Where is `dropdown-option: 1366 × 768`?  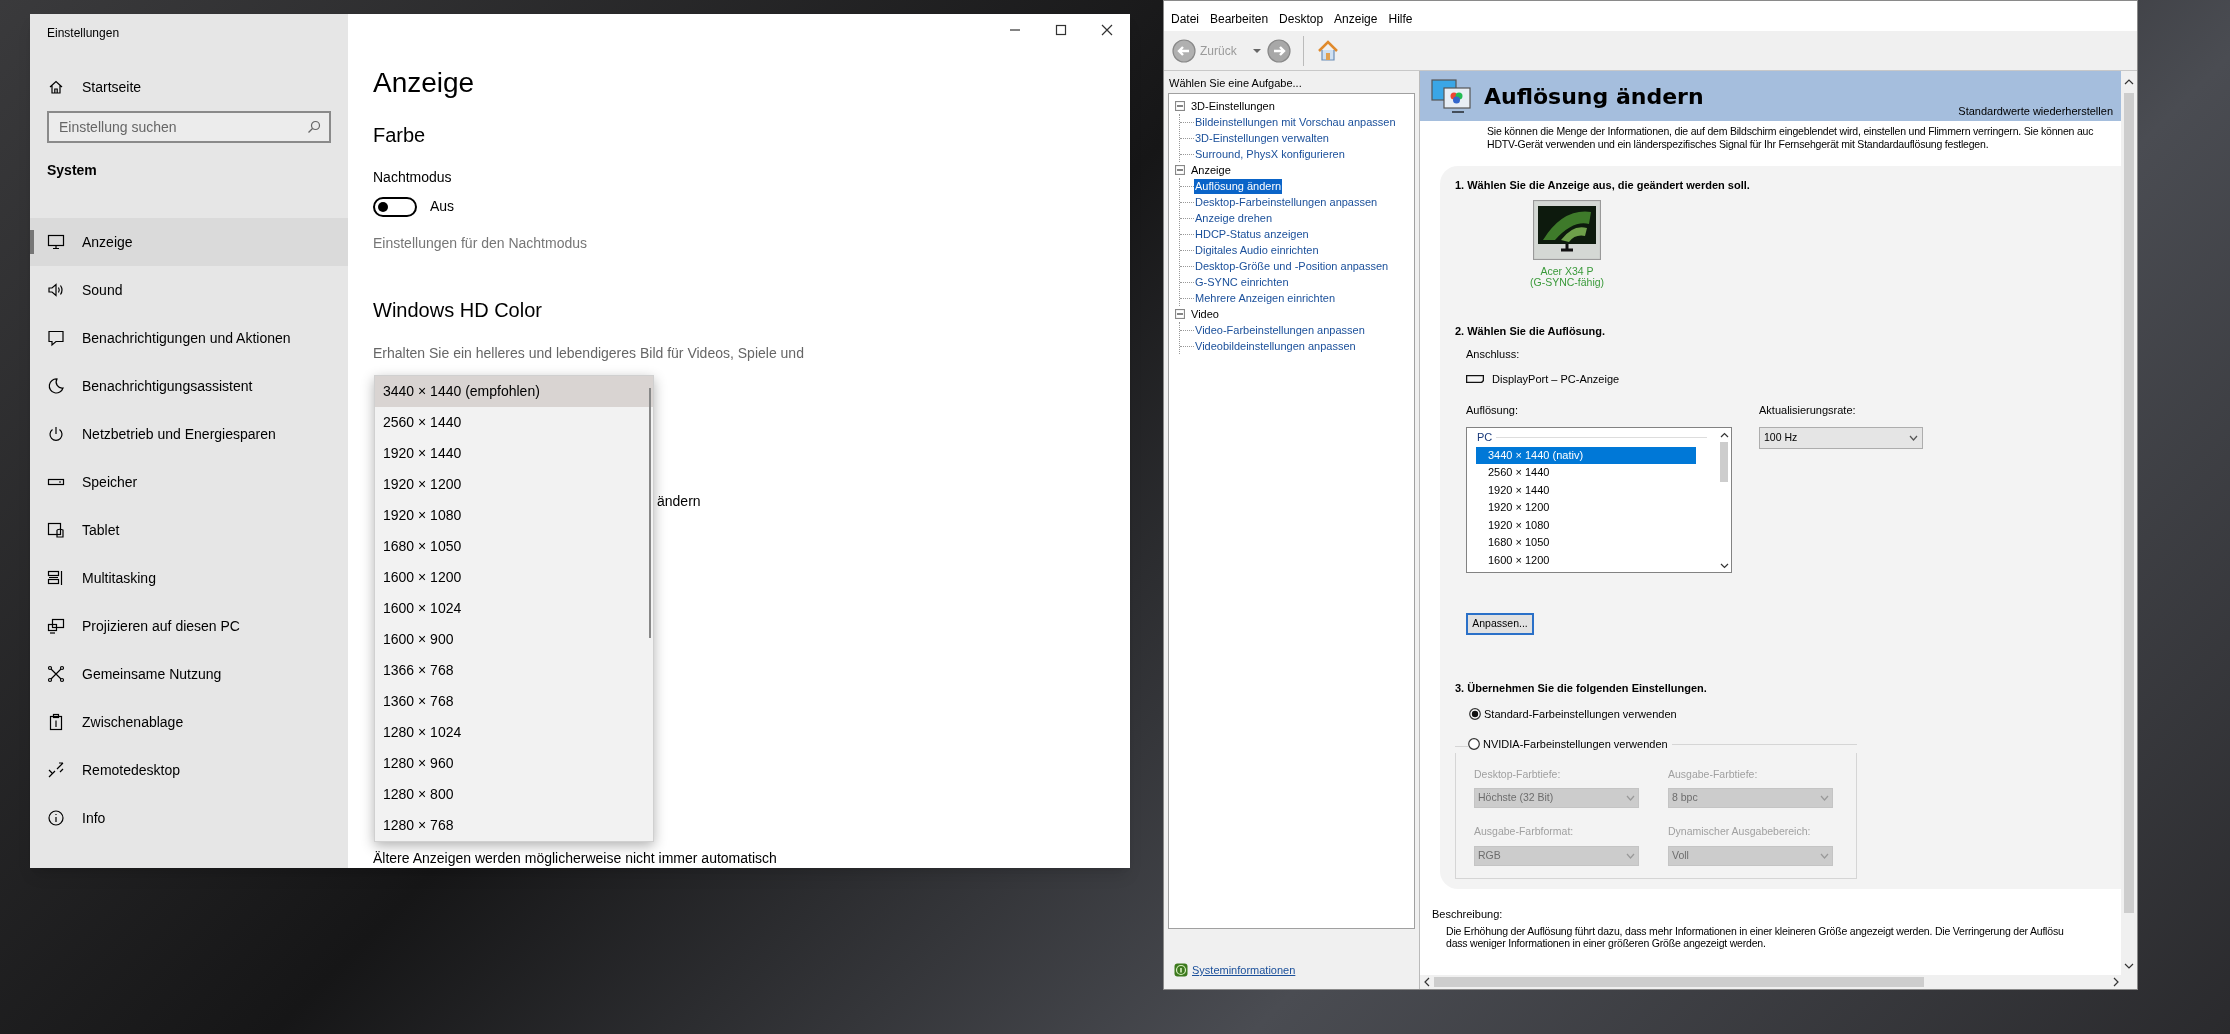
dropdown-option: 1366 × 768 is located at coordinates (514, 670).